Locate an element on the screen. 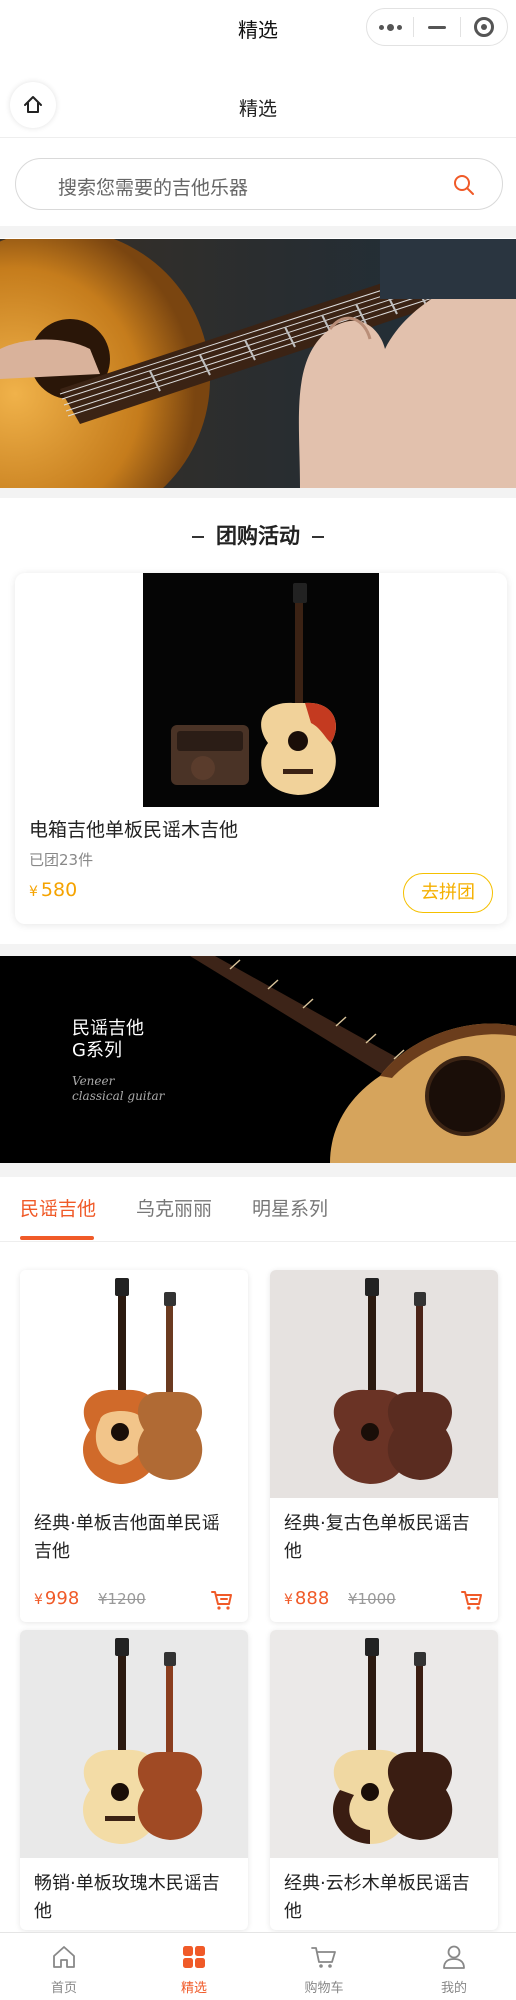  price-value: 580 is located at coordinates (59, 890).